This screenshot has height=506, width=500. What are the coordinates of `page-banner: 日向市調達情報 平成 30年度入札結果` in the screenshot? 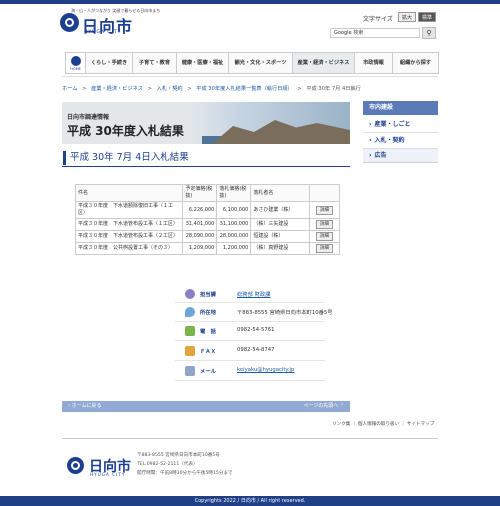 It's located at (206, 123).